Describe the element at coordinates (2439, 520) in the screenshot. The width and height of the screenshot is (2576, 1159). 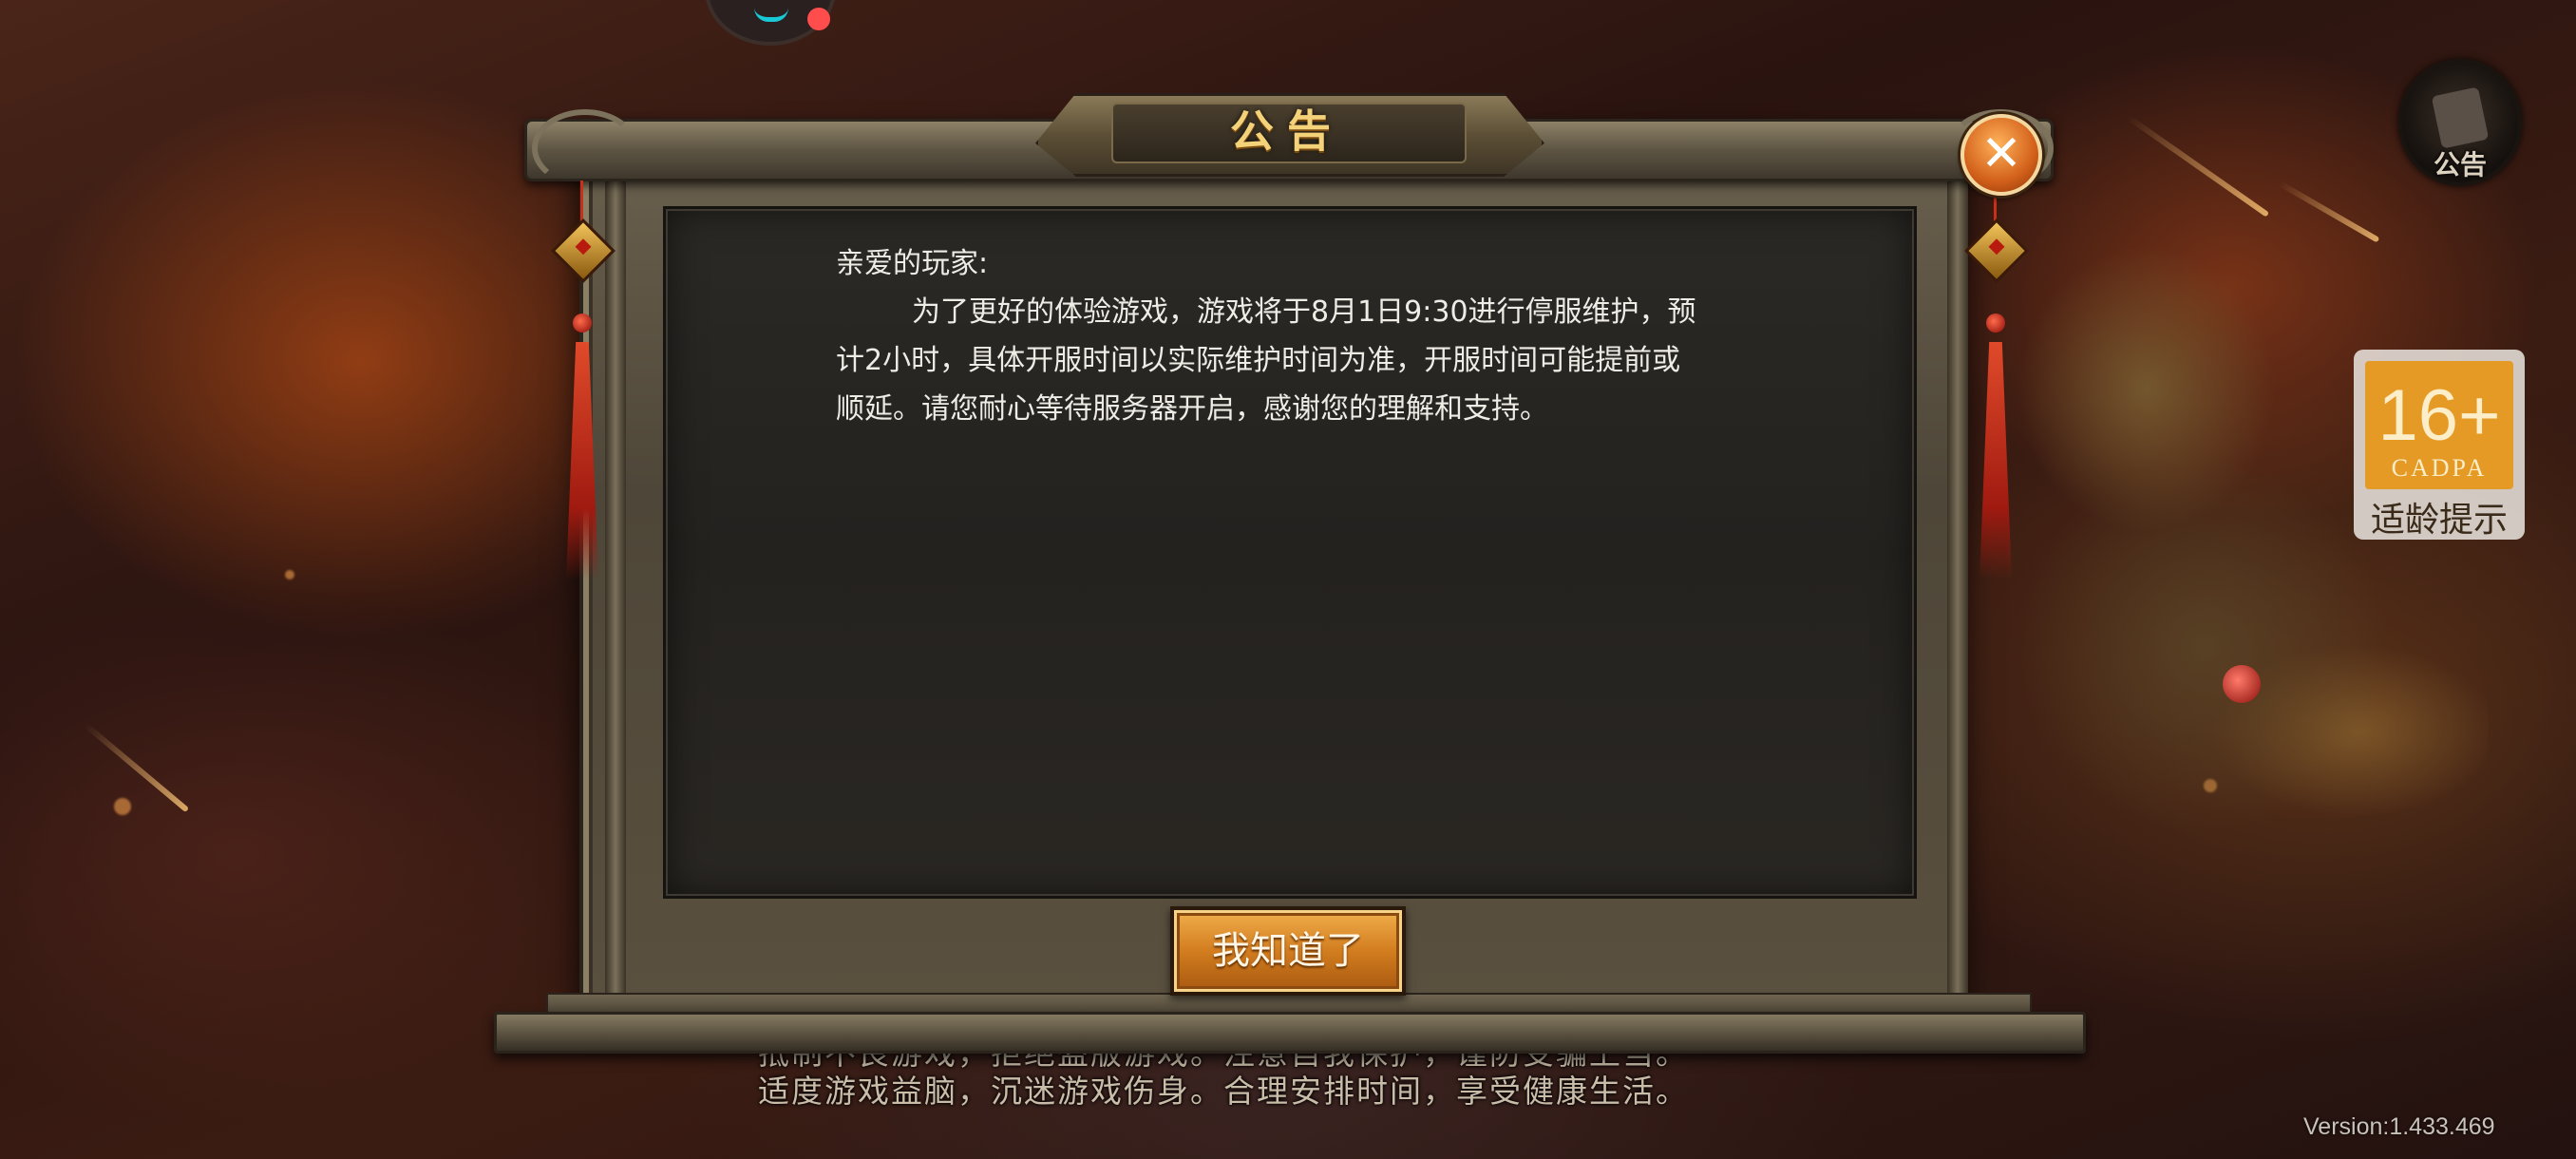
I see `age-rating-label: 适龄提示` at that location.